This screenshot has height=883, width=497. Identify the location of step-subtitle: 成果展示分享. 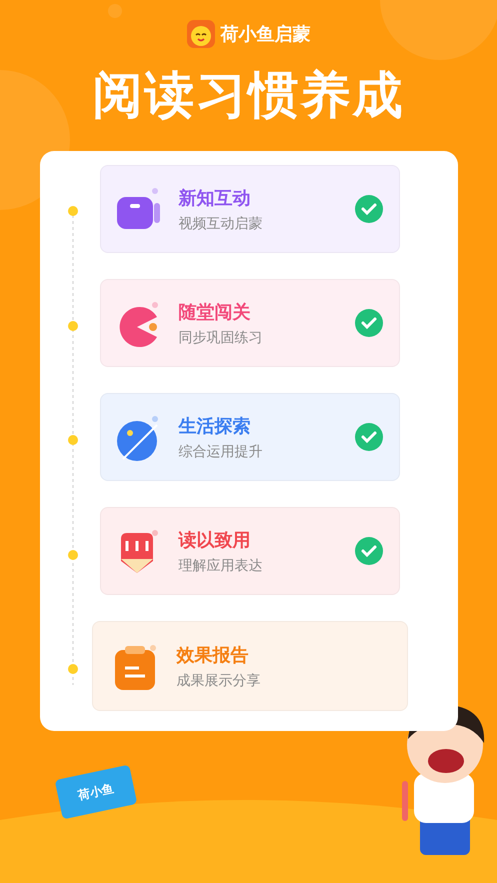
(219, 681).